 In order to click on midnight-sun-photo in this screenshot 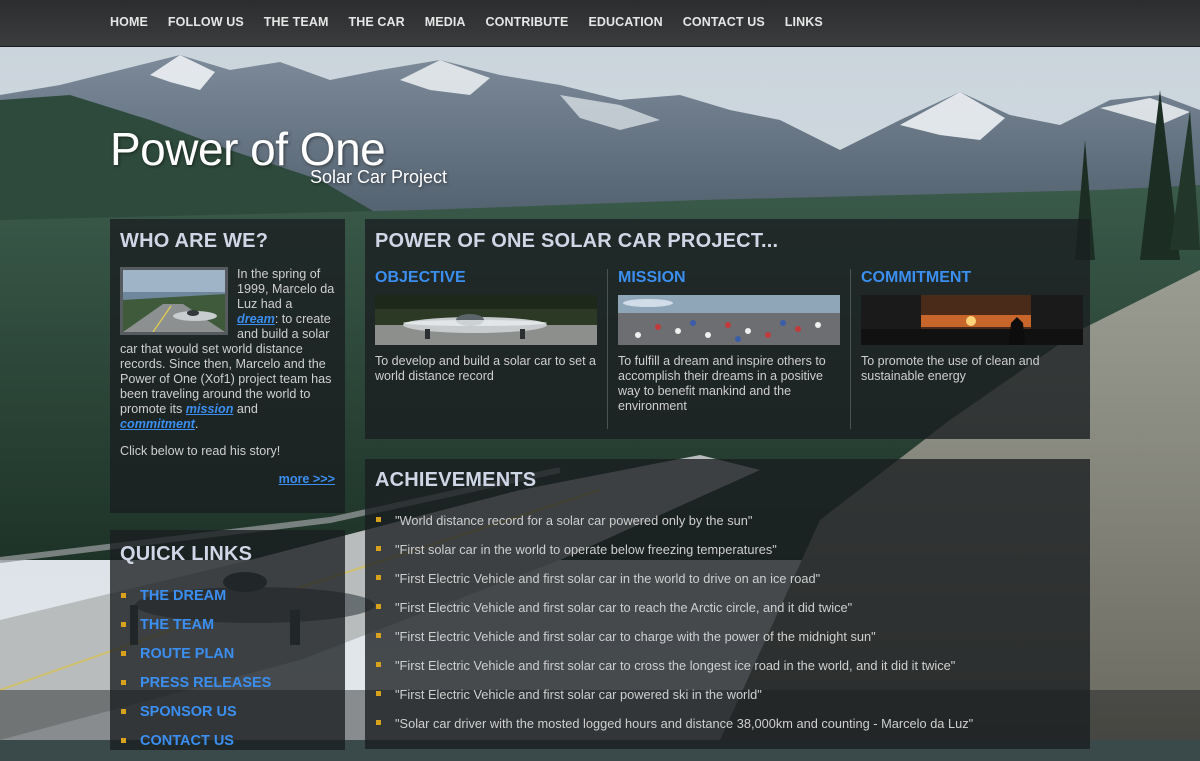, I will do `click(972, 320)`.